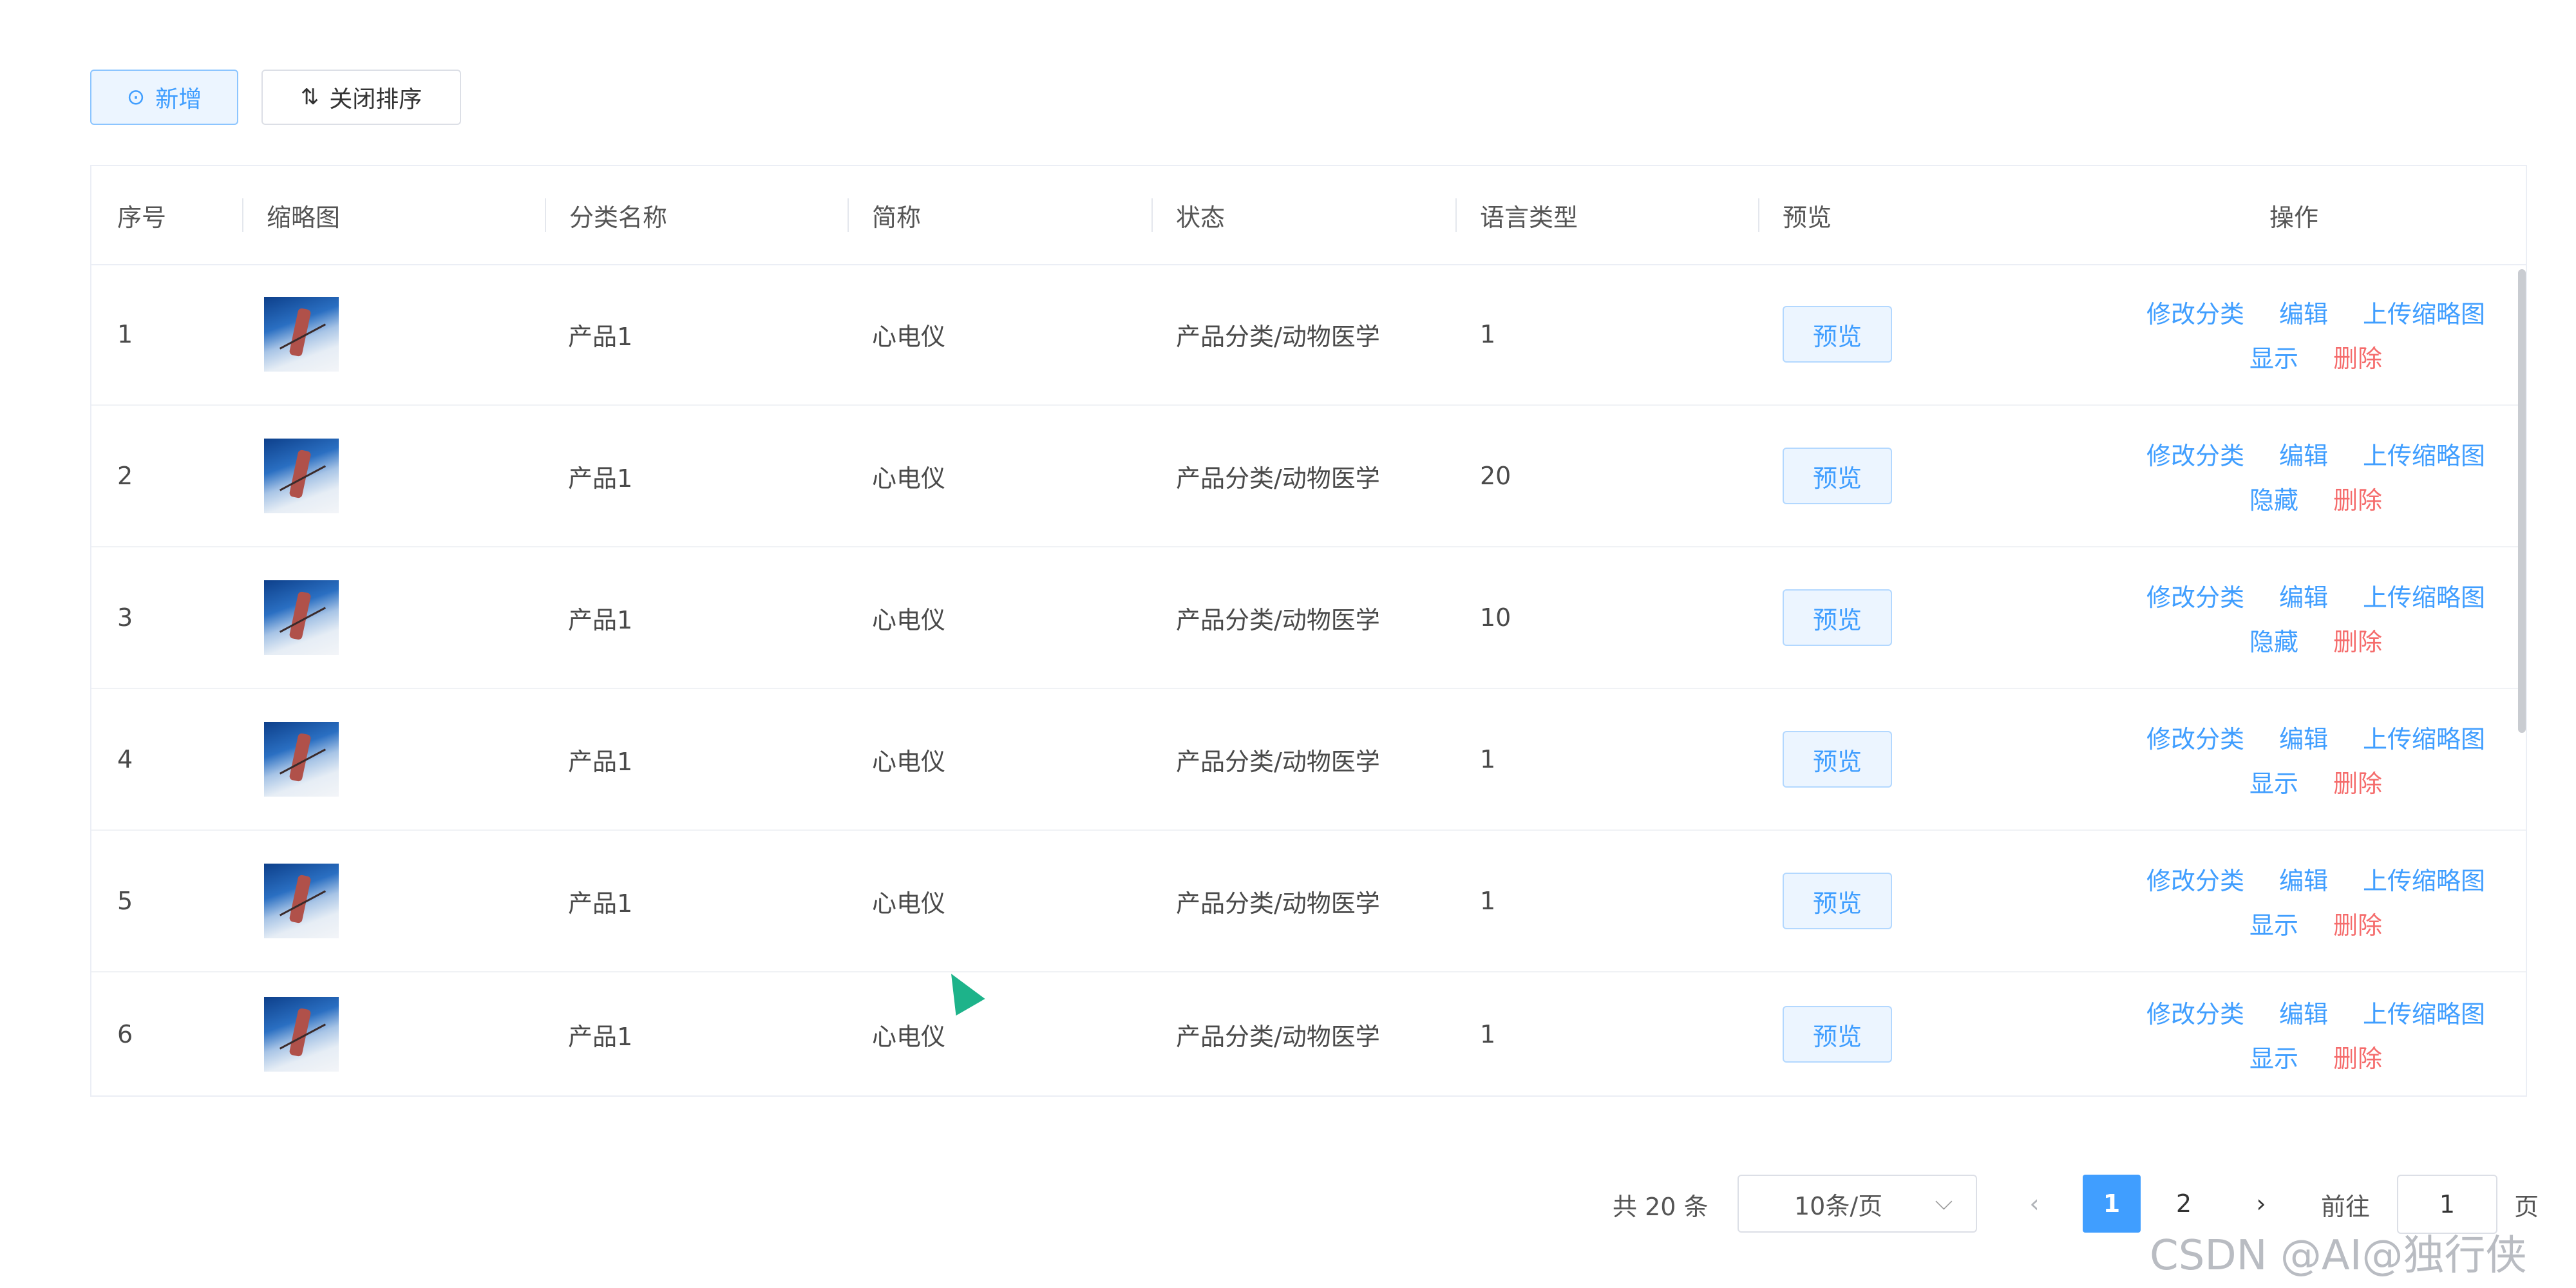 The height and width of the screenshot is (1288, 2576). What do you see at coordinates (125, 476) in the screenshot?
I see `row-index: 2` at bounding box center [125, 476].